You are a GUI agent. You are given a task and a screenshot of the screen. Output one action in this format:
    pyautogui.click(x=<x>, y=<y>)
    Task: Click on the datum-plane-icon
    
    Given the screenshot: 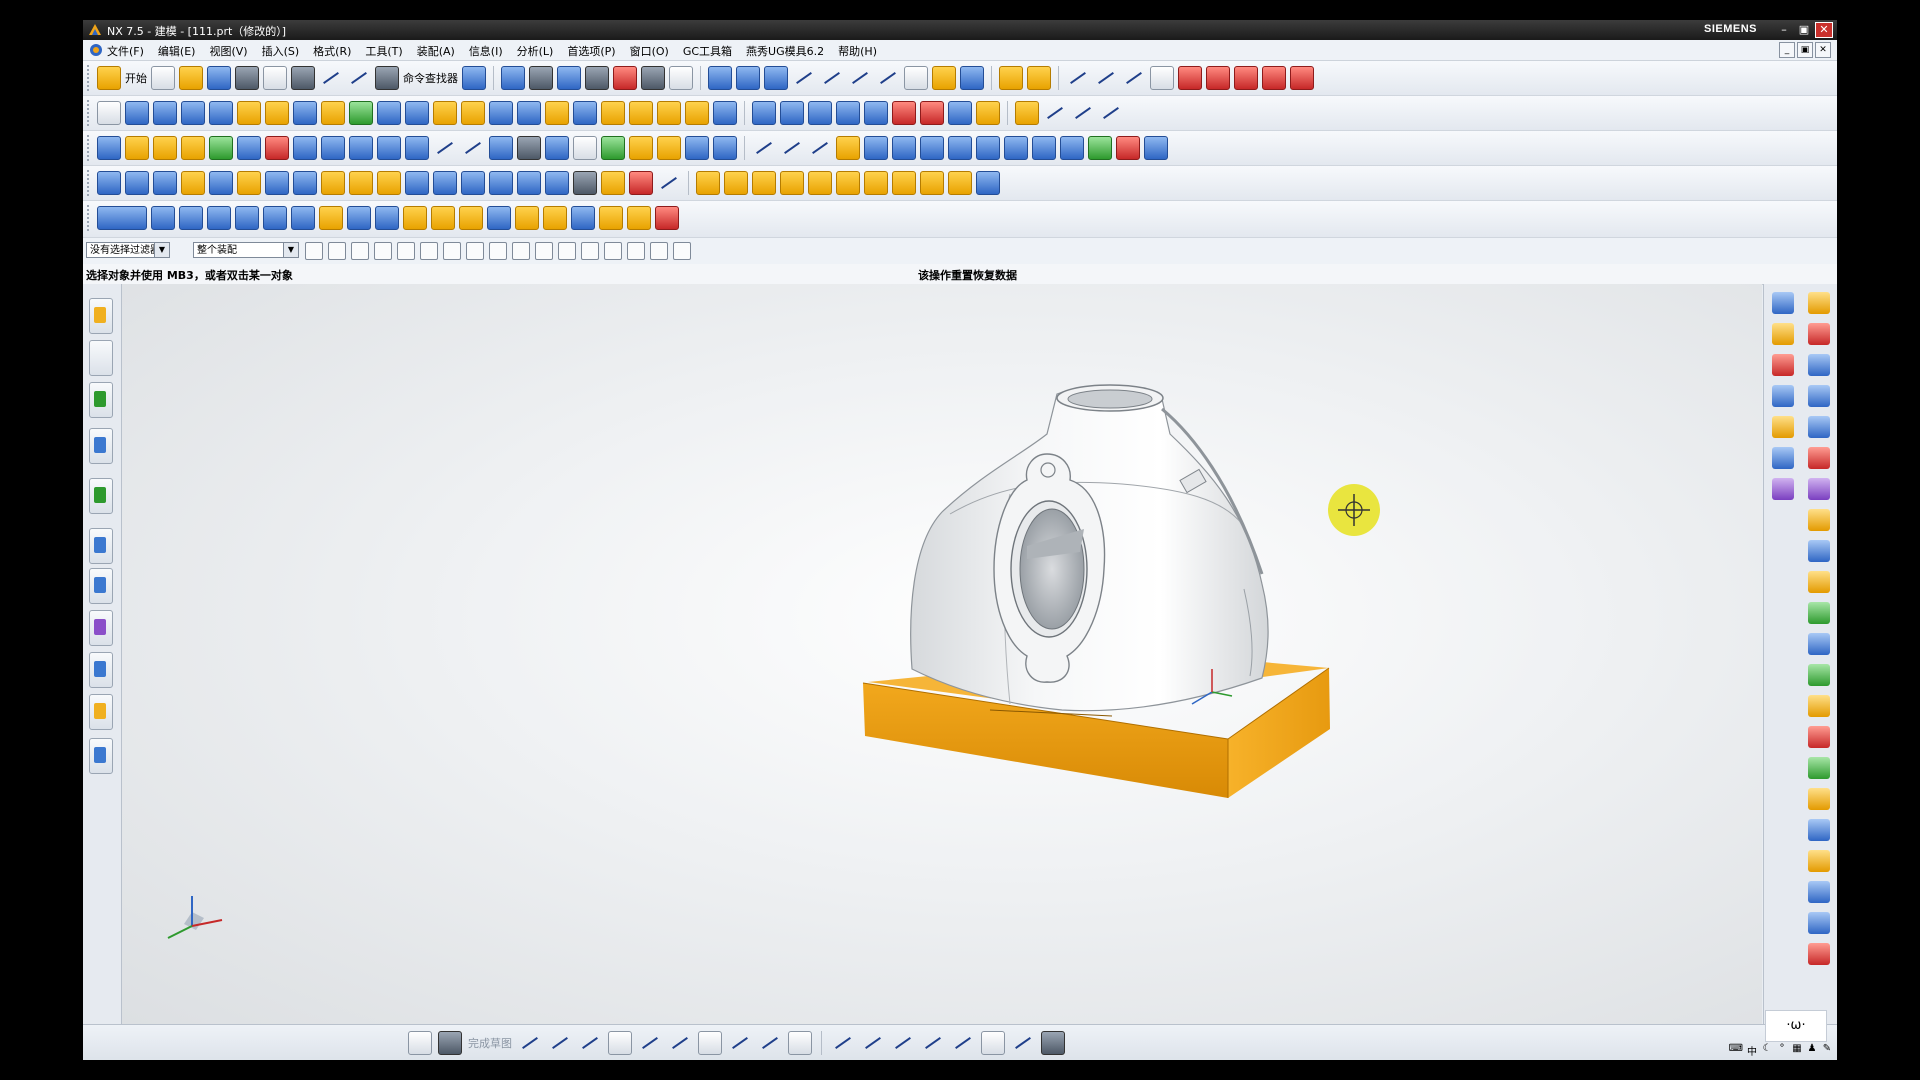 What is the action you would take?
    pyautogui.click(x=860, y=78)
    